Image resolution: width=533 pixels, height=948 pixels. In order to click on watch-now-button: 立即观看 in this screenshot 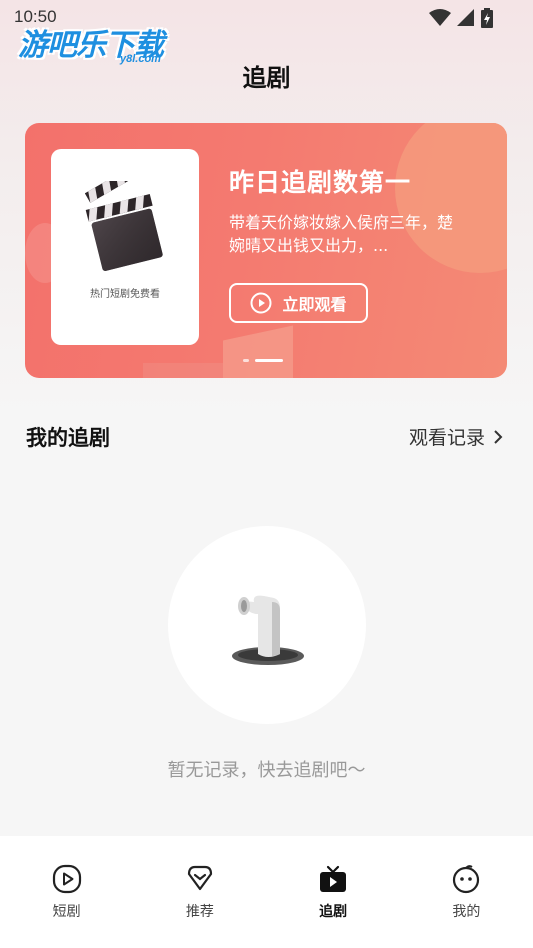, I will do `click(298, 303)`.